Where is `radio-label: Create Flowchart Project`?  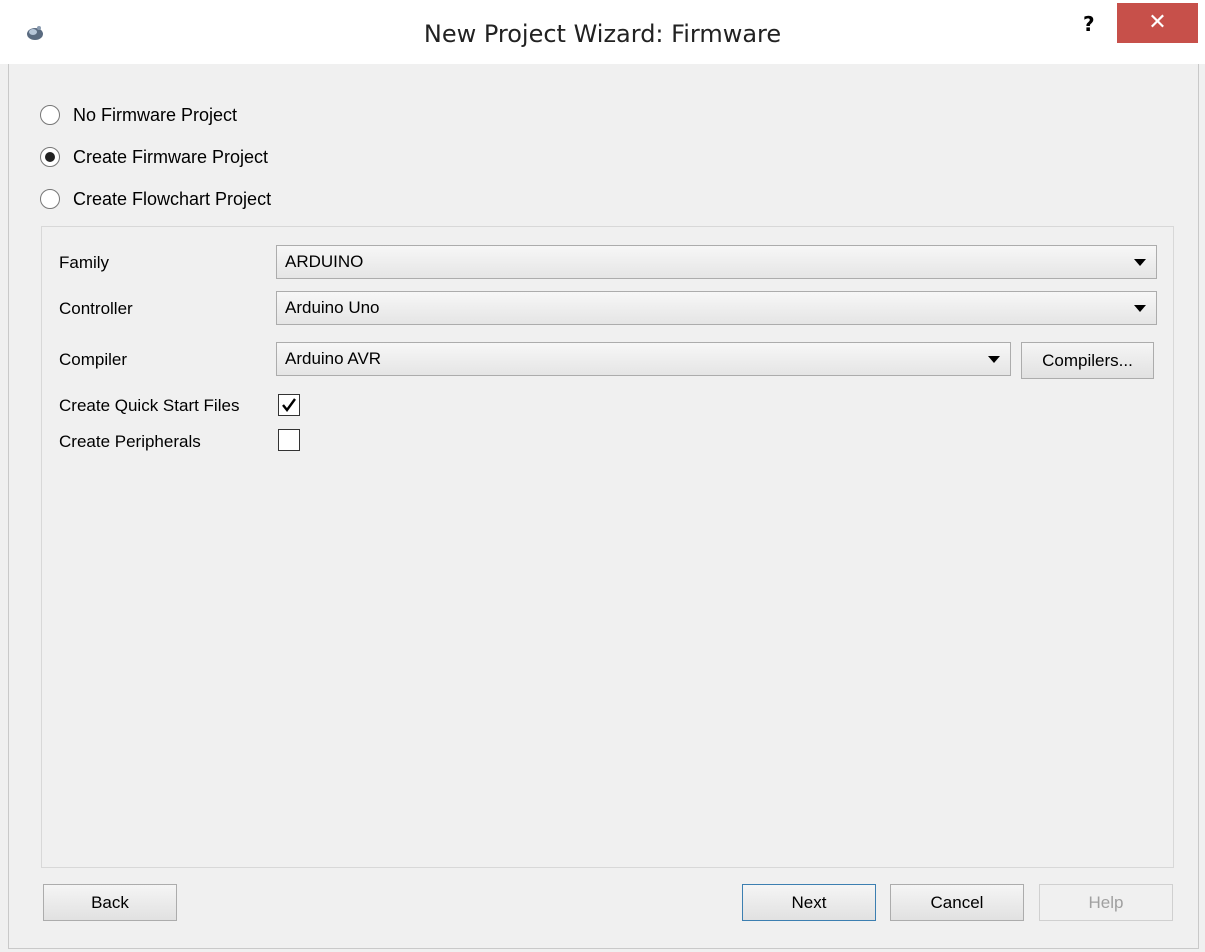 radio-label: Create Flowchart Project is located at coordinates (172, 198).